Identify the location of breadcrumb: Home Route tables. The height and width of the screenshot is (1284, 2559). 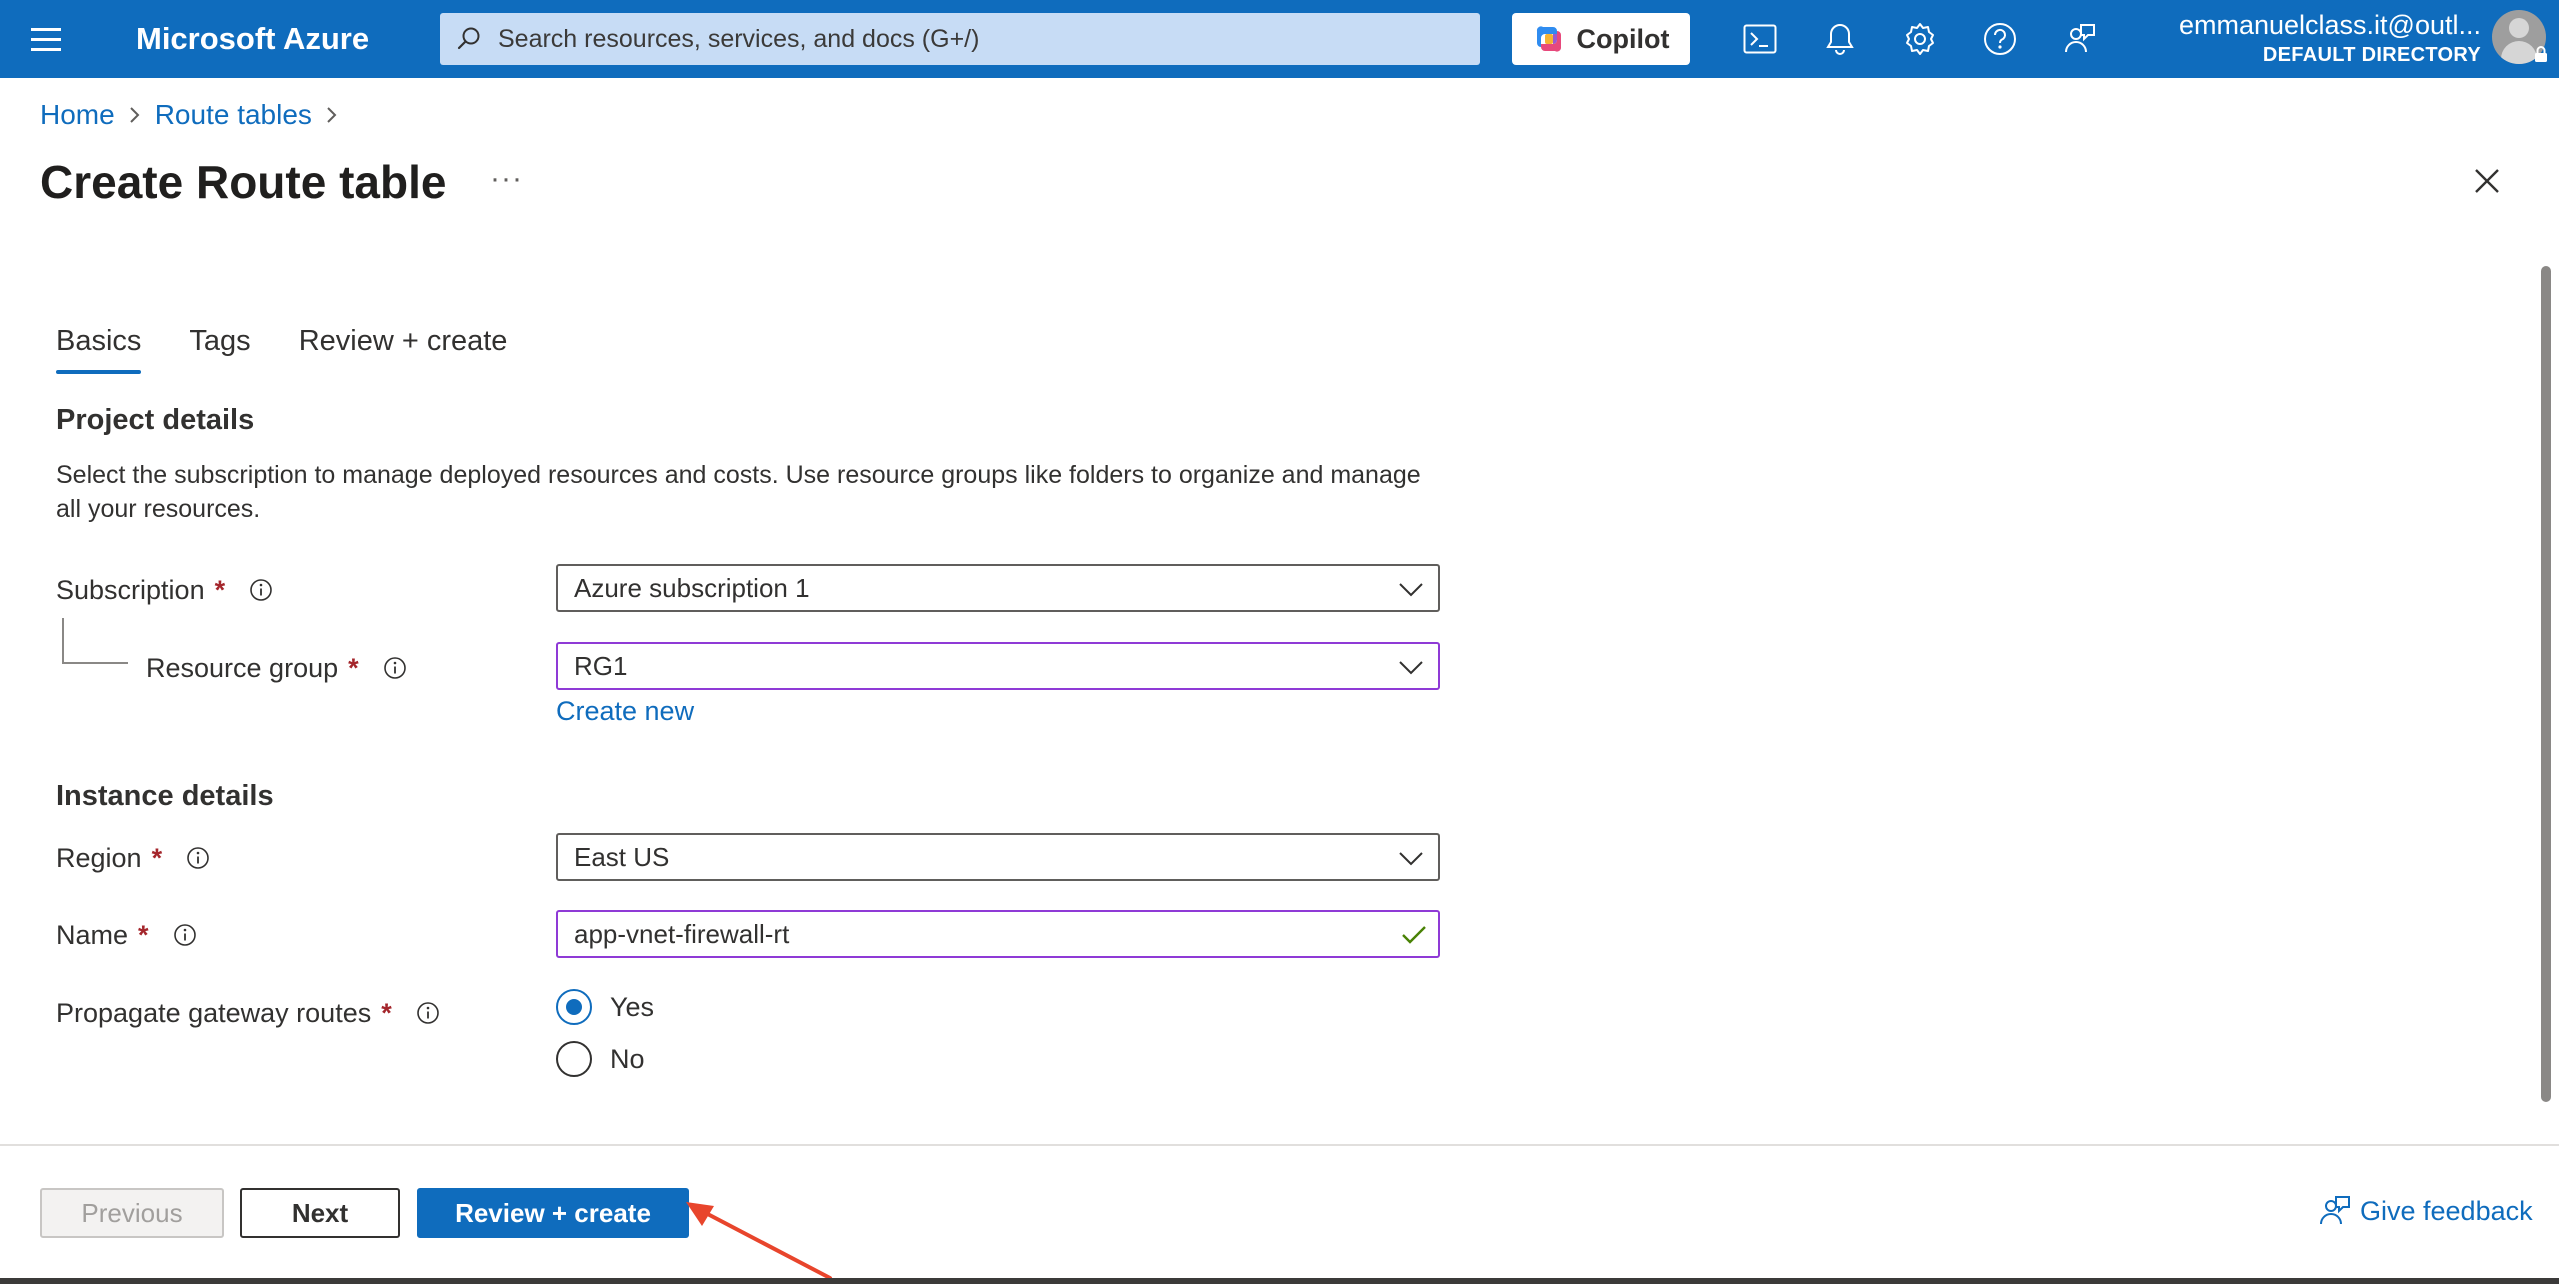
(196, 115).